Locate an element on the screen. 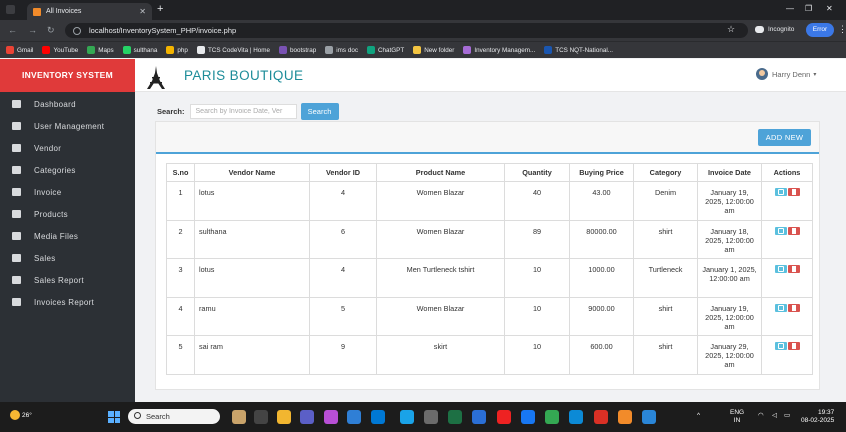  user-menu: Harry Denn ▾ is located at coordinates (786, 74).